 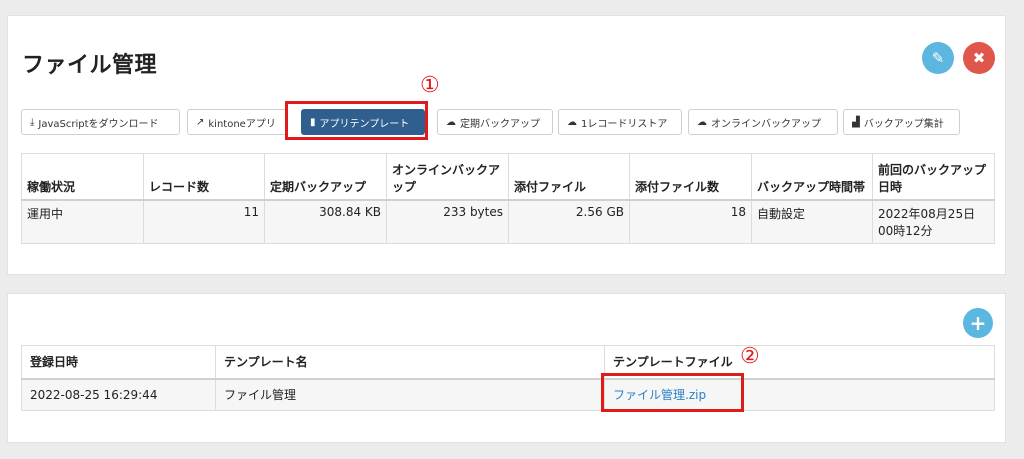 I want to click on header-online-backup: オンラインバックアップ, so click(x=447, y=177).